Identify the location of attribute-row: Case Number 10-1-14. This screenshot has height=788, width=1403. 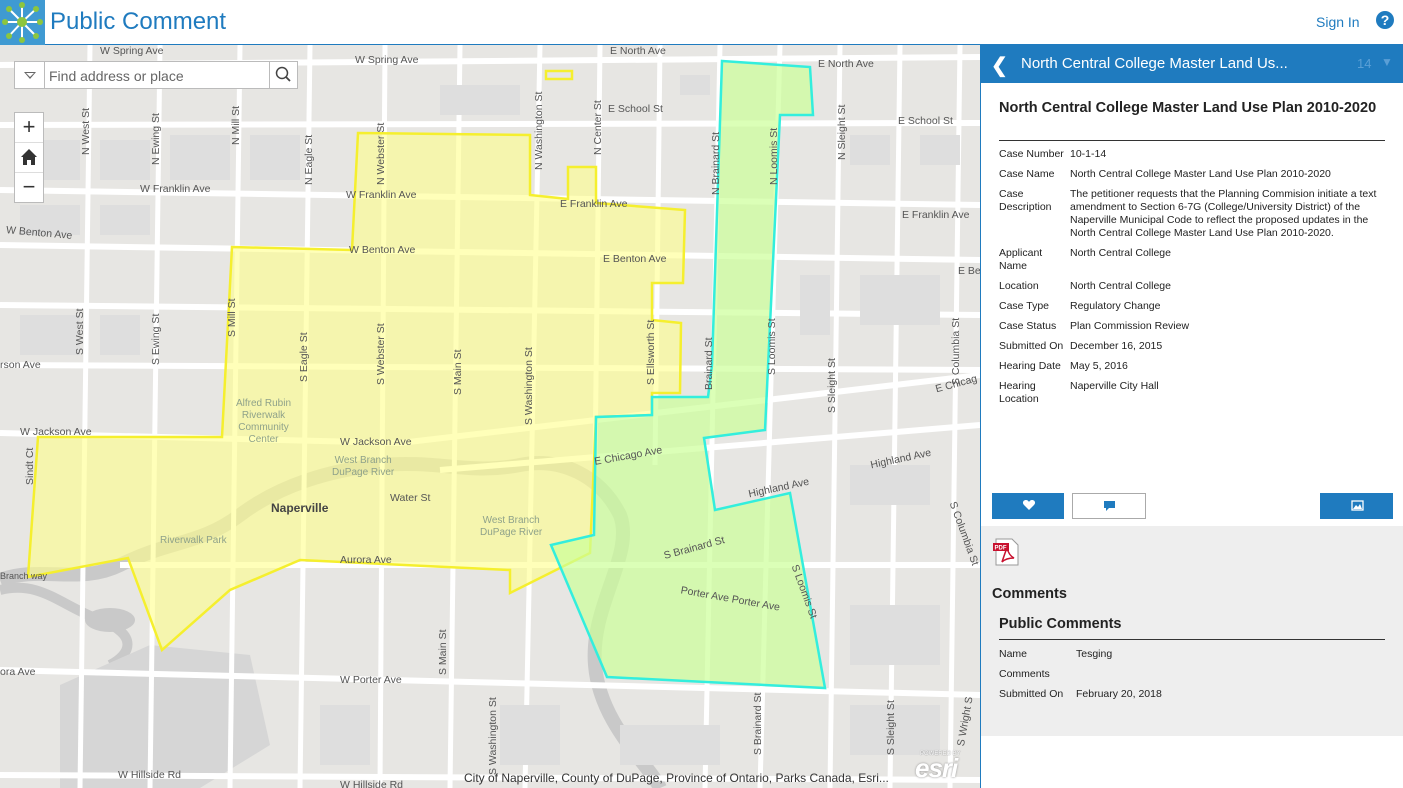
(1192, 158).